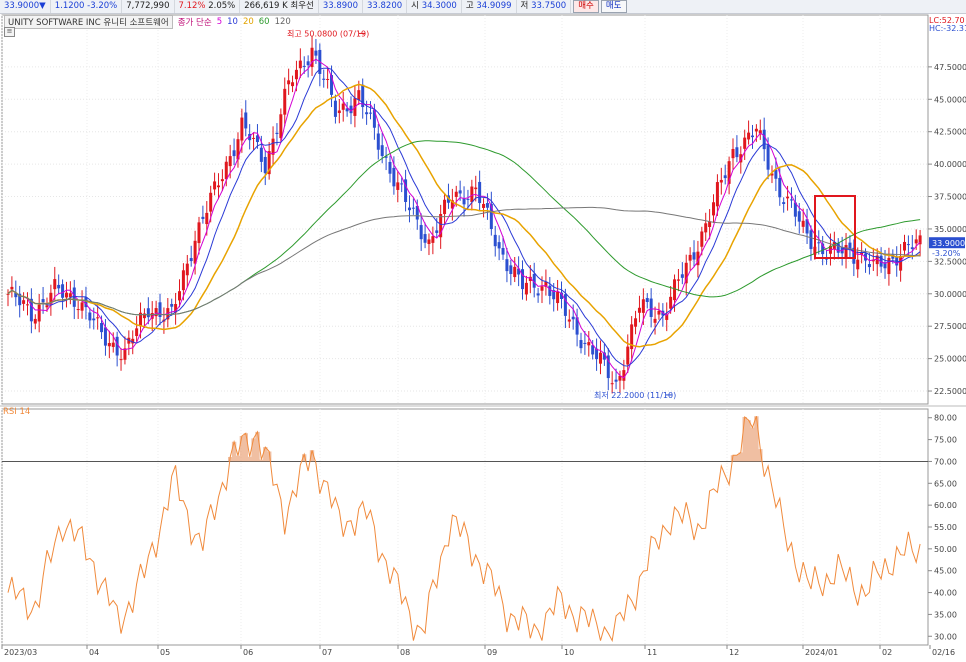 The image size is (966, 662). What do you see at coordinates (950, 294) in the screenshot?
I see `price-tick-label: 30.0000` at bounding box center [950, 294].